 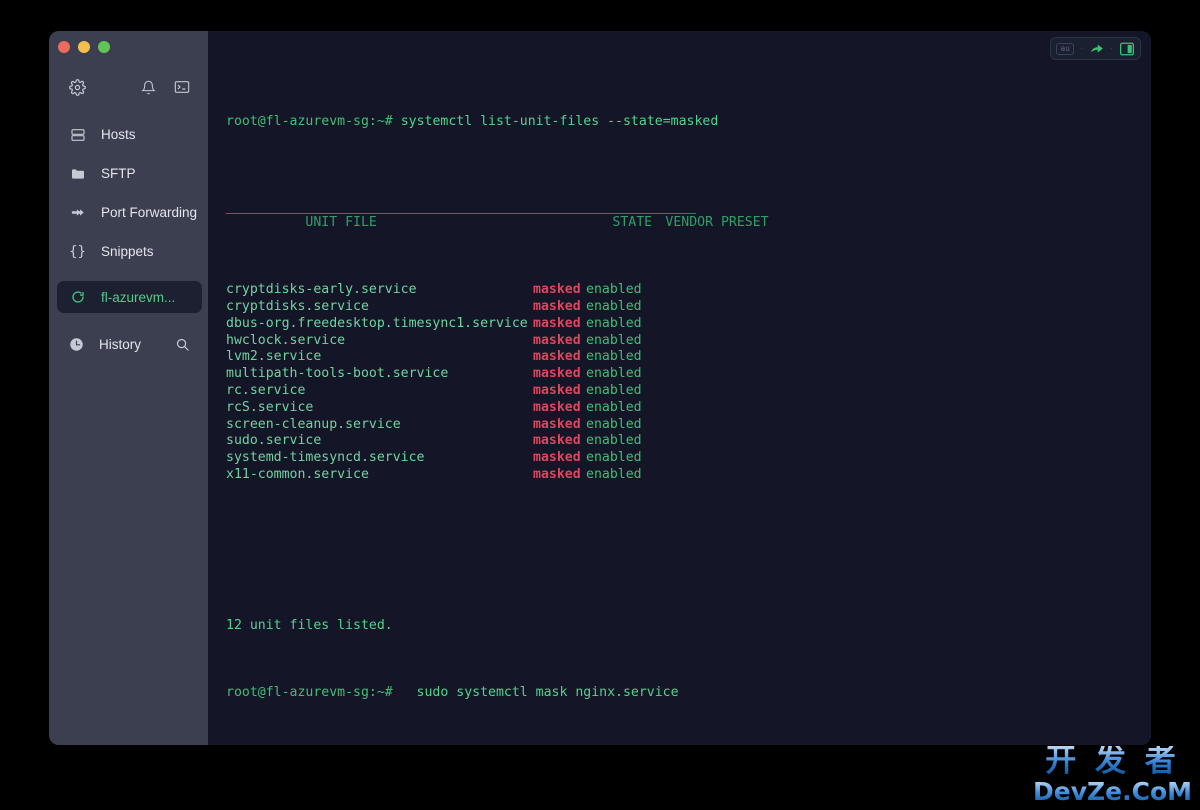 What do you see at coordinates (266, 390) in the screenshot?
I see `row-unit-file: rc.service` at bounding box center [266, 390].